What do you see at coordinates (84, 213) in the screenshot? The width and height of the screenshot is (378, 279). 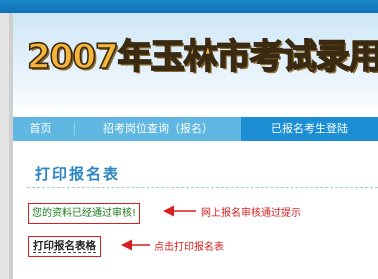 I see `approval-status-message: 您的资料已经通过审核!` at bounding box center [84, 213].